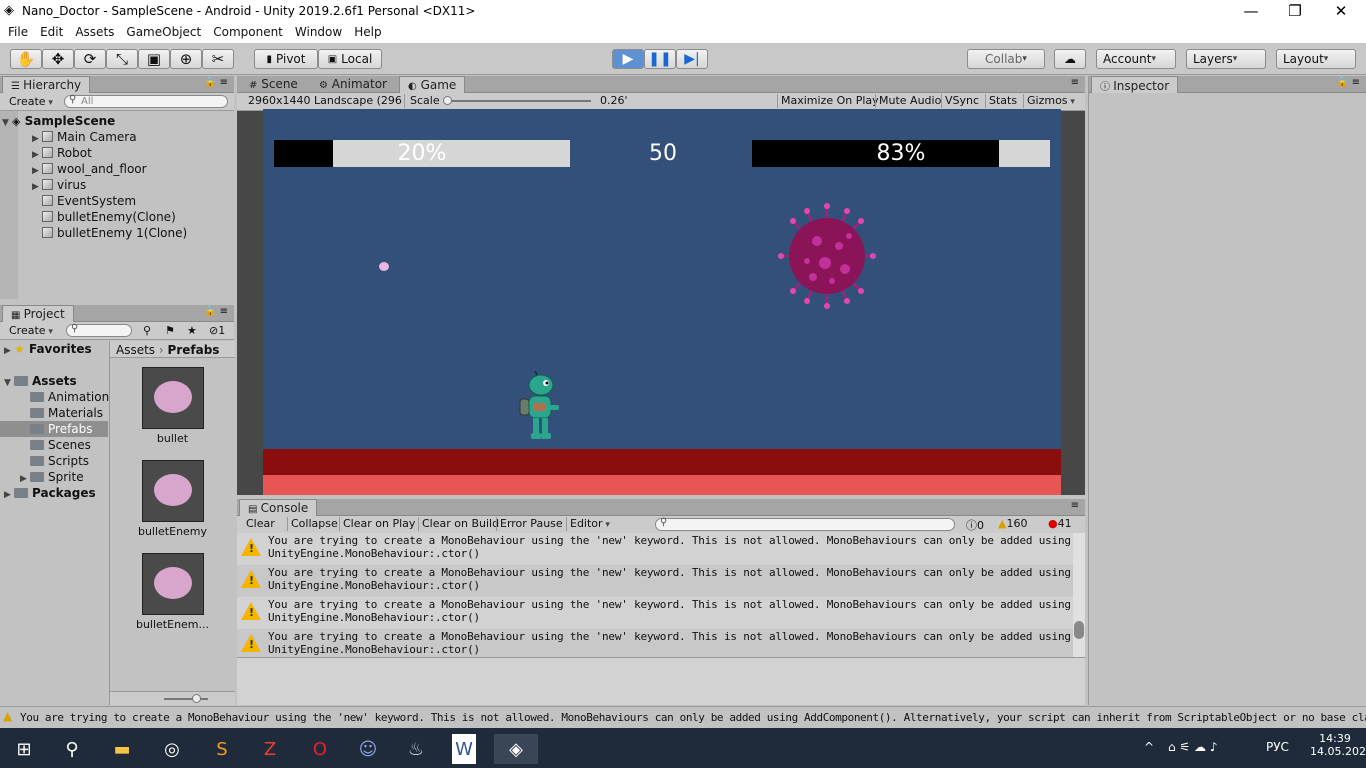 Image resolution: width=1366 pixels, height=768 pixels. I want to click on local-toggle: ▣ Local, so click(350, 59).